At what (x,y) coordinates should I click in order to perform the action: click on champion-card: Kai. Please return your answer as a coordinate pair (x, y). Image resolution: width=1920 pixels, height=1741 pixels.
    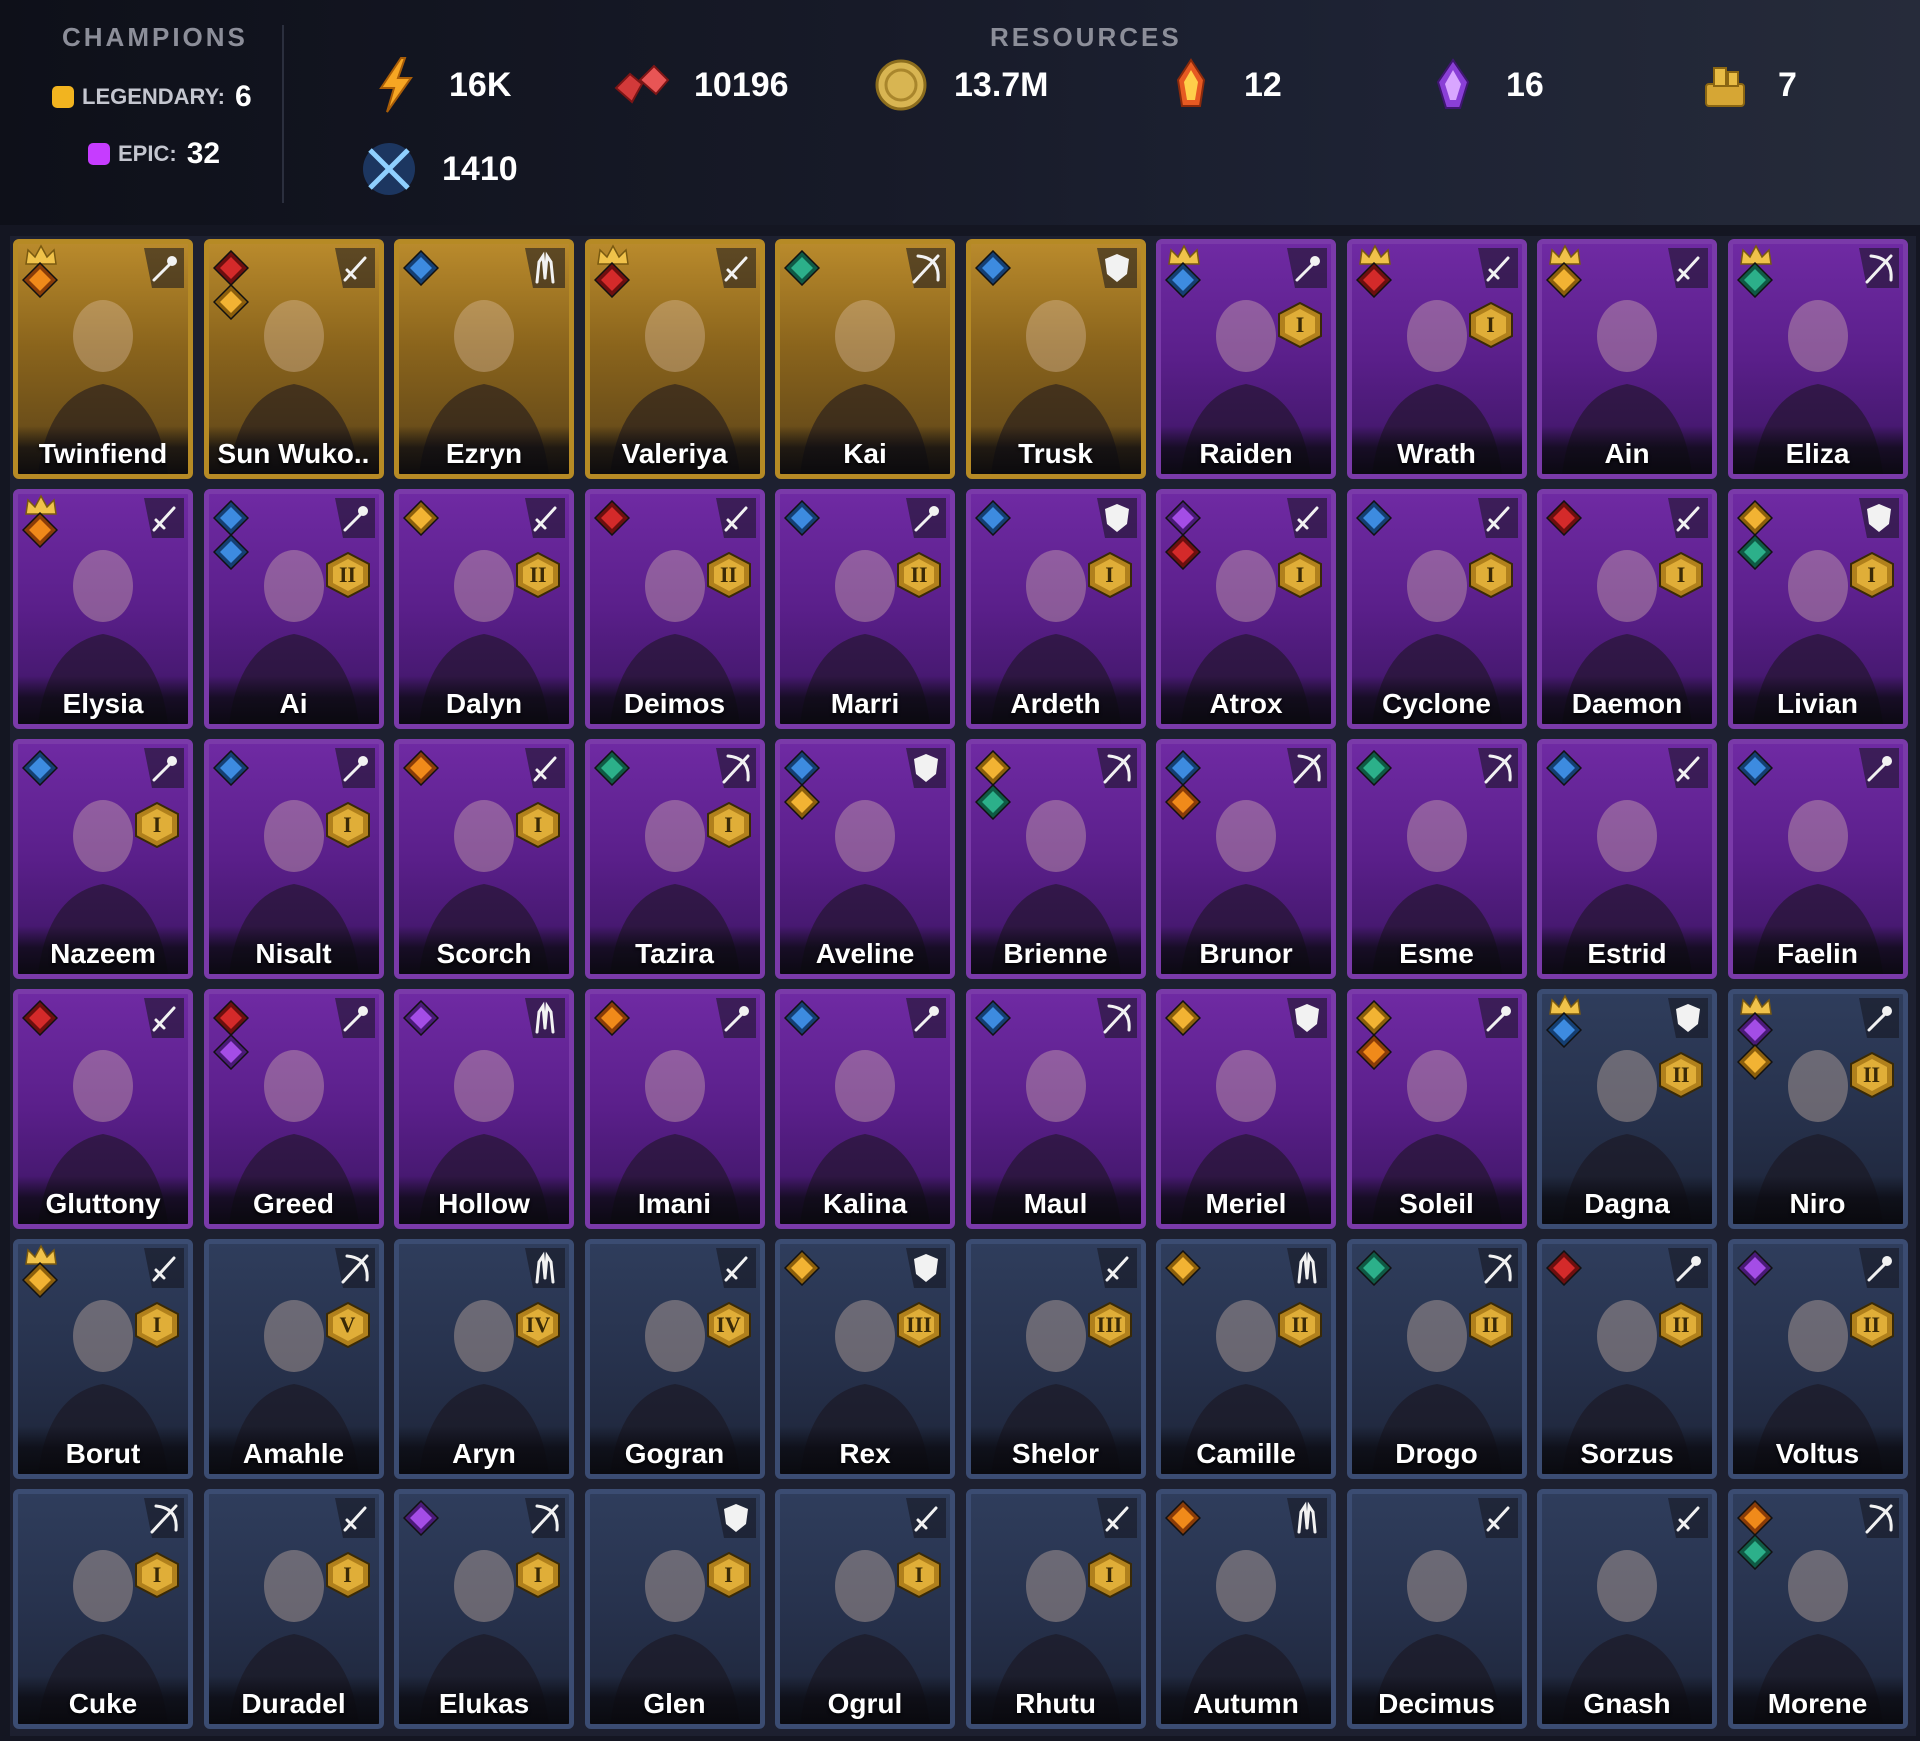
    Looking at the image, I should click on (865, 359).